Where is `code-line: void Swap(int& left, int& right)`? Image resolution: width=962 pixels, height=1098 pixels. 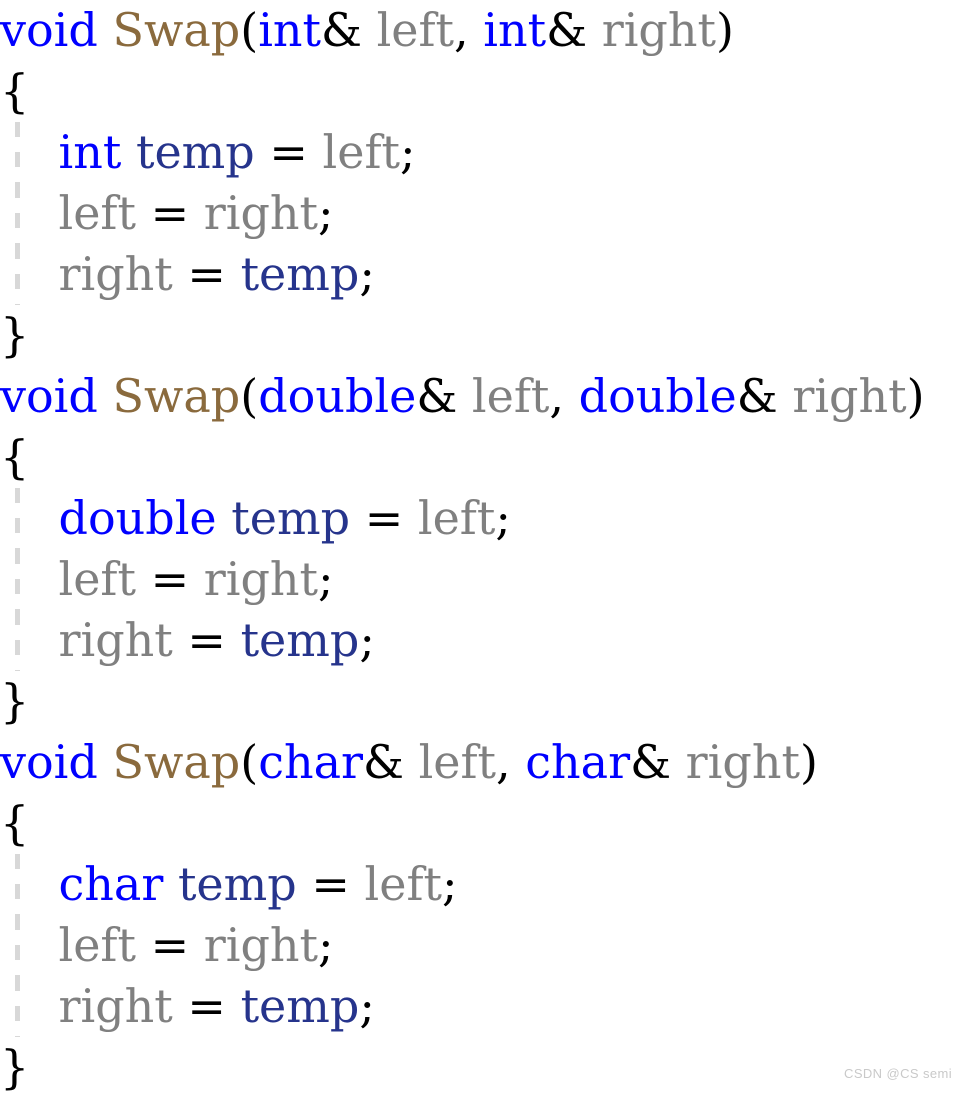
code-line: void Swap(int& left, int& right) is located at coordinates (481, 30).